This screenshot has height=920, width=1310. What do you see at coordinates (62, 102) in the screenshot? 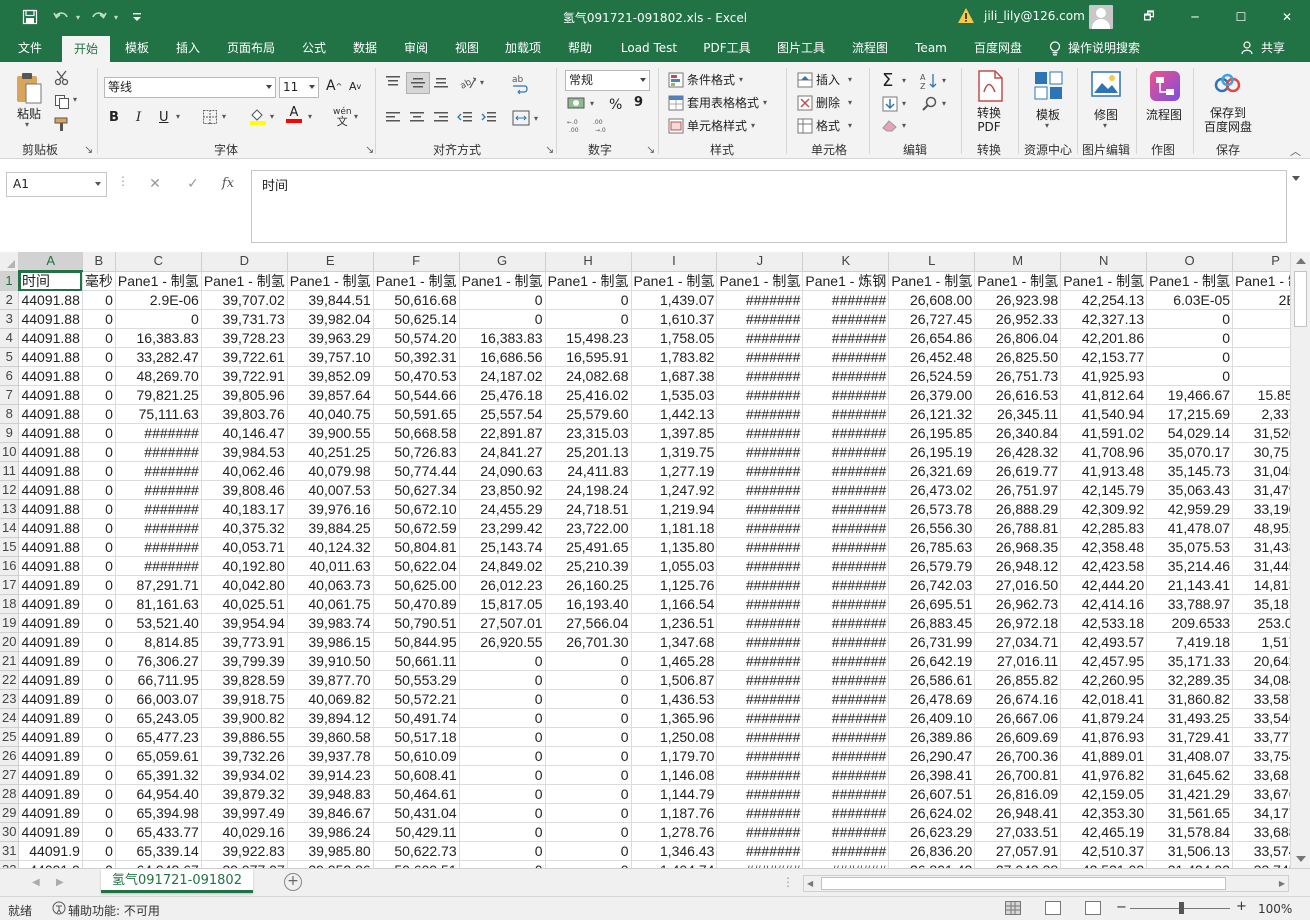
I see `copy-icon` at bounding box center [62, 102].